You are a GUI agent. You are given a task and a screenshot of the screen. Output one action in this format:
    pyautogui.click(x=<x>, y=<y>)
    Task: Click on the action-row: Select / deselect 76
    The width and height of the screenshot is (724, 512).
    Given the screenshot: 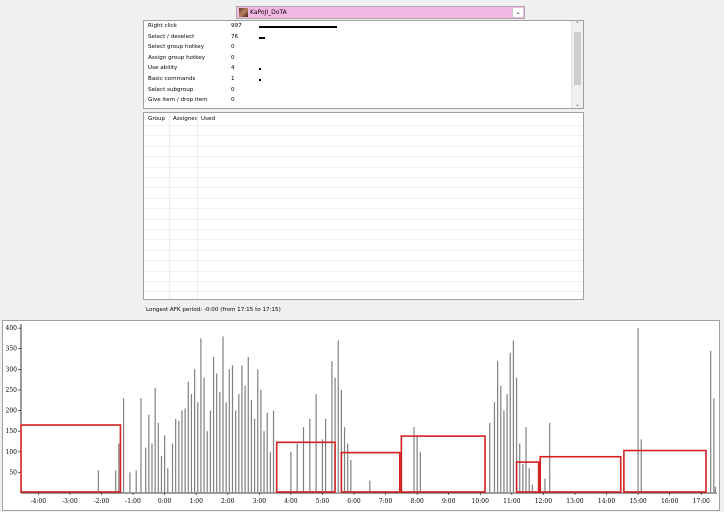 What is the action you would take?
    pyautogui.click(x=358, y=38)
    